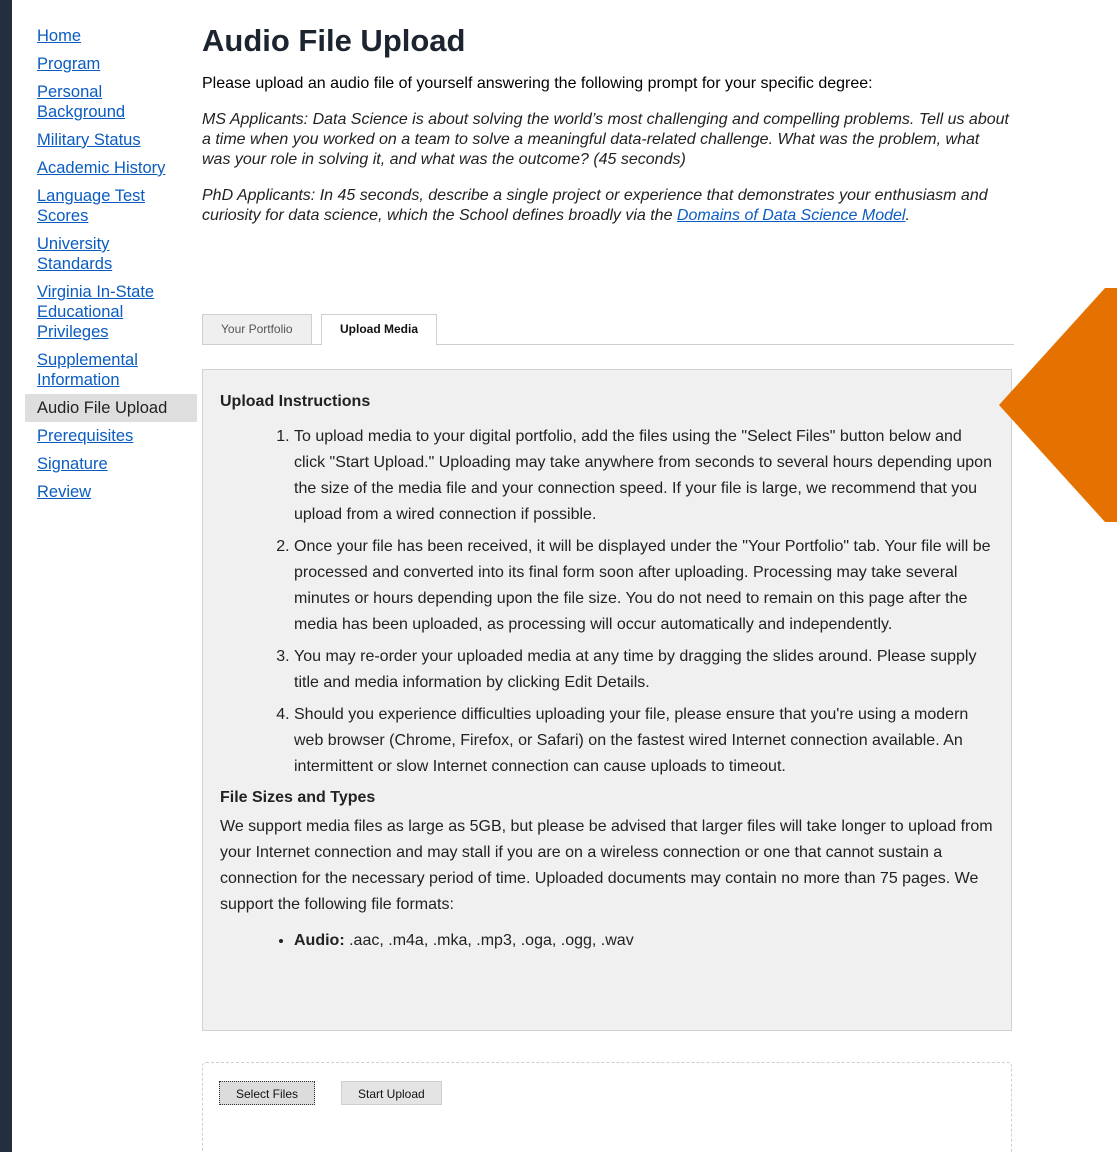 This screenshot has height=1152, width=1117. I want to click on upload-dropzone: Select Files Start Upload, so click(607, 1107).